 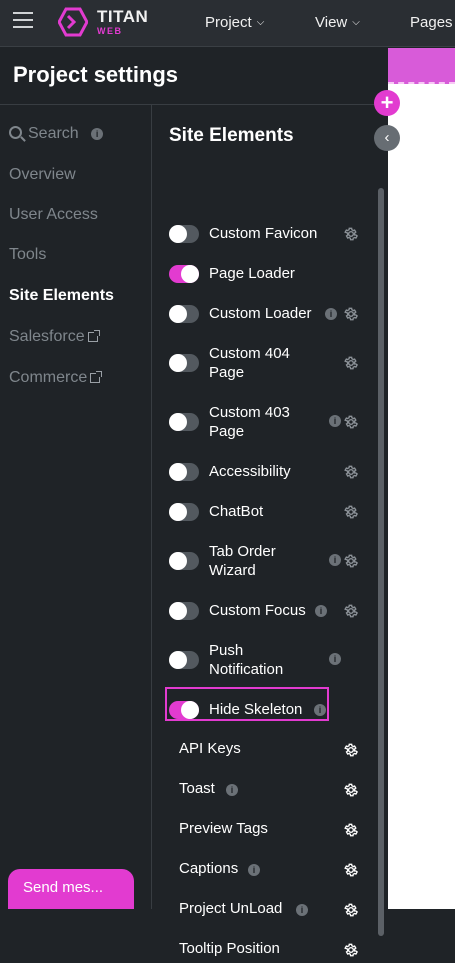 I want to click on canvas-selected-element, so click(x=421, y=66).